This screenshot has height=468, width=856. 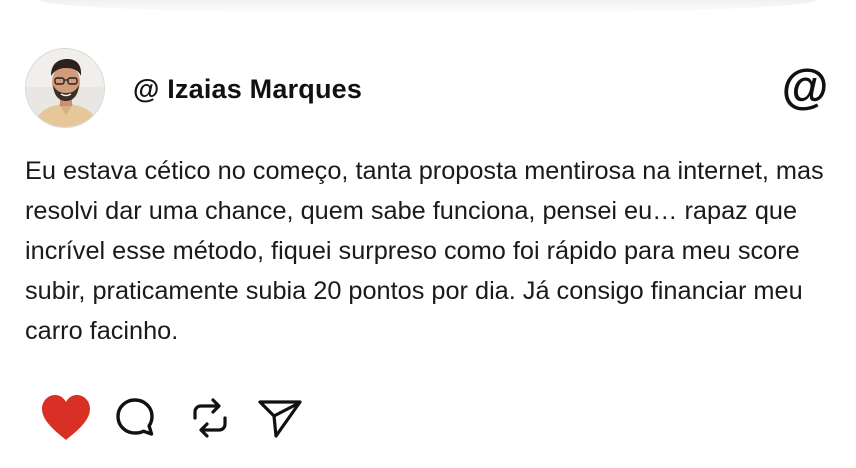 What do you see at coordinates (428, 7) in the screenshot?
I see `top-shadow` at bounding box center [428, 7].